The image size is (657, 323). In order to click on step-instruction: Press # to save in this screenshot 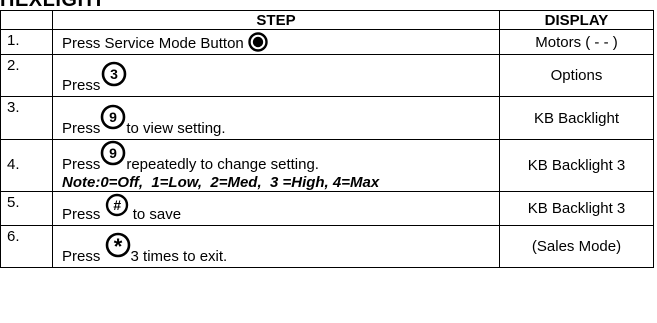, I will do `click(276, 208)`.